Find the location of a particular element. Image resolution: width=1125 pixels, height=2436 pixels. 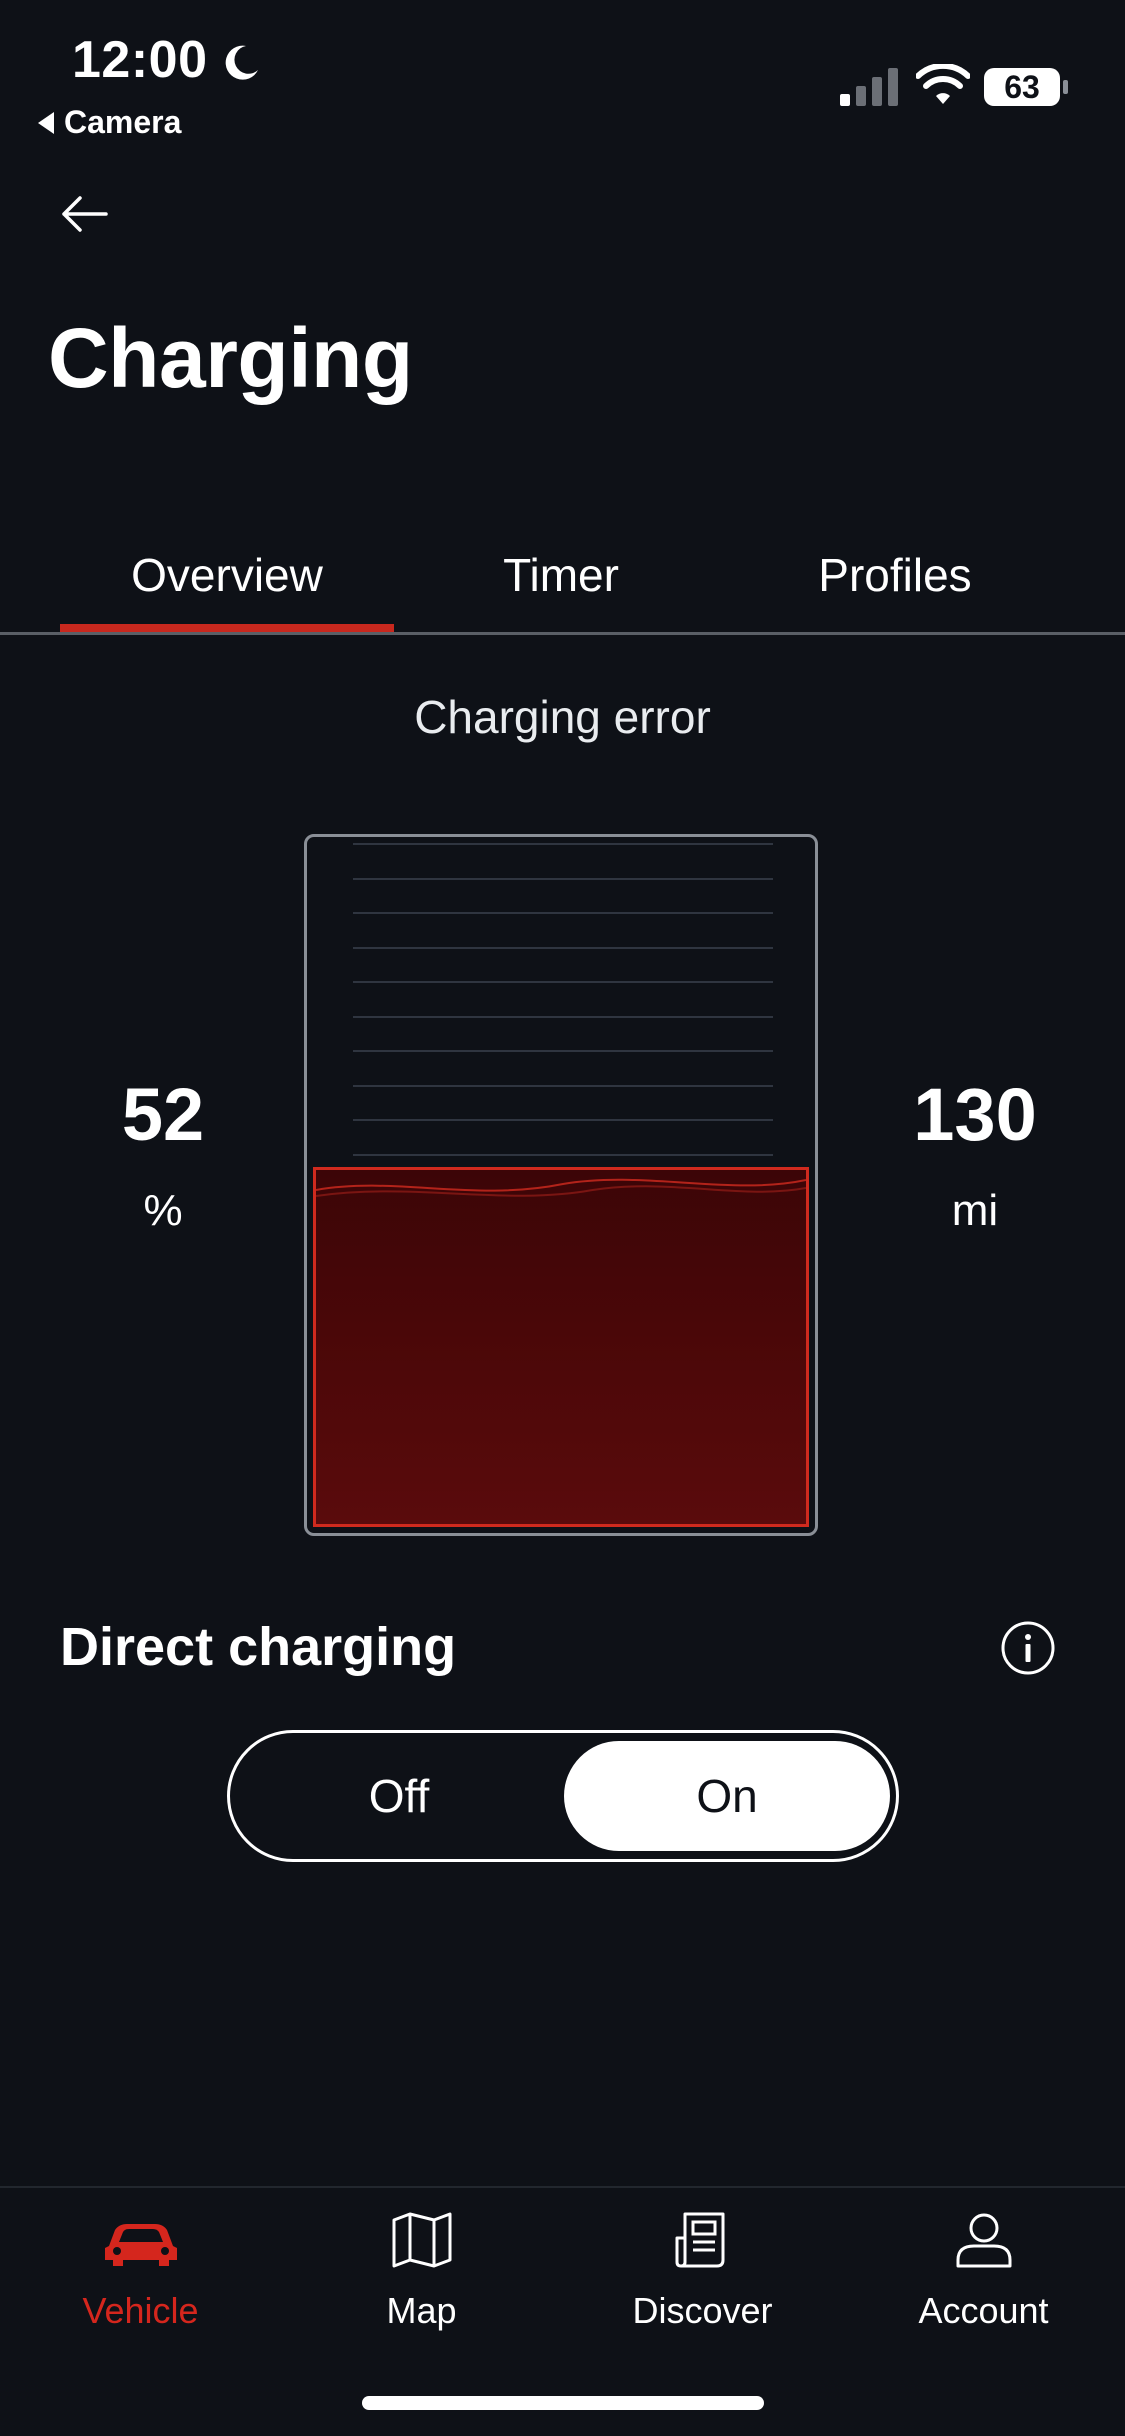

arrow-left-icon is located at coordinates (84, 214).